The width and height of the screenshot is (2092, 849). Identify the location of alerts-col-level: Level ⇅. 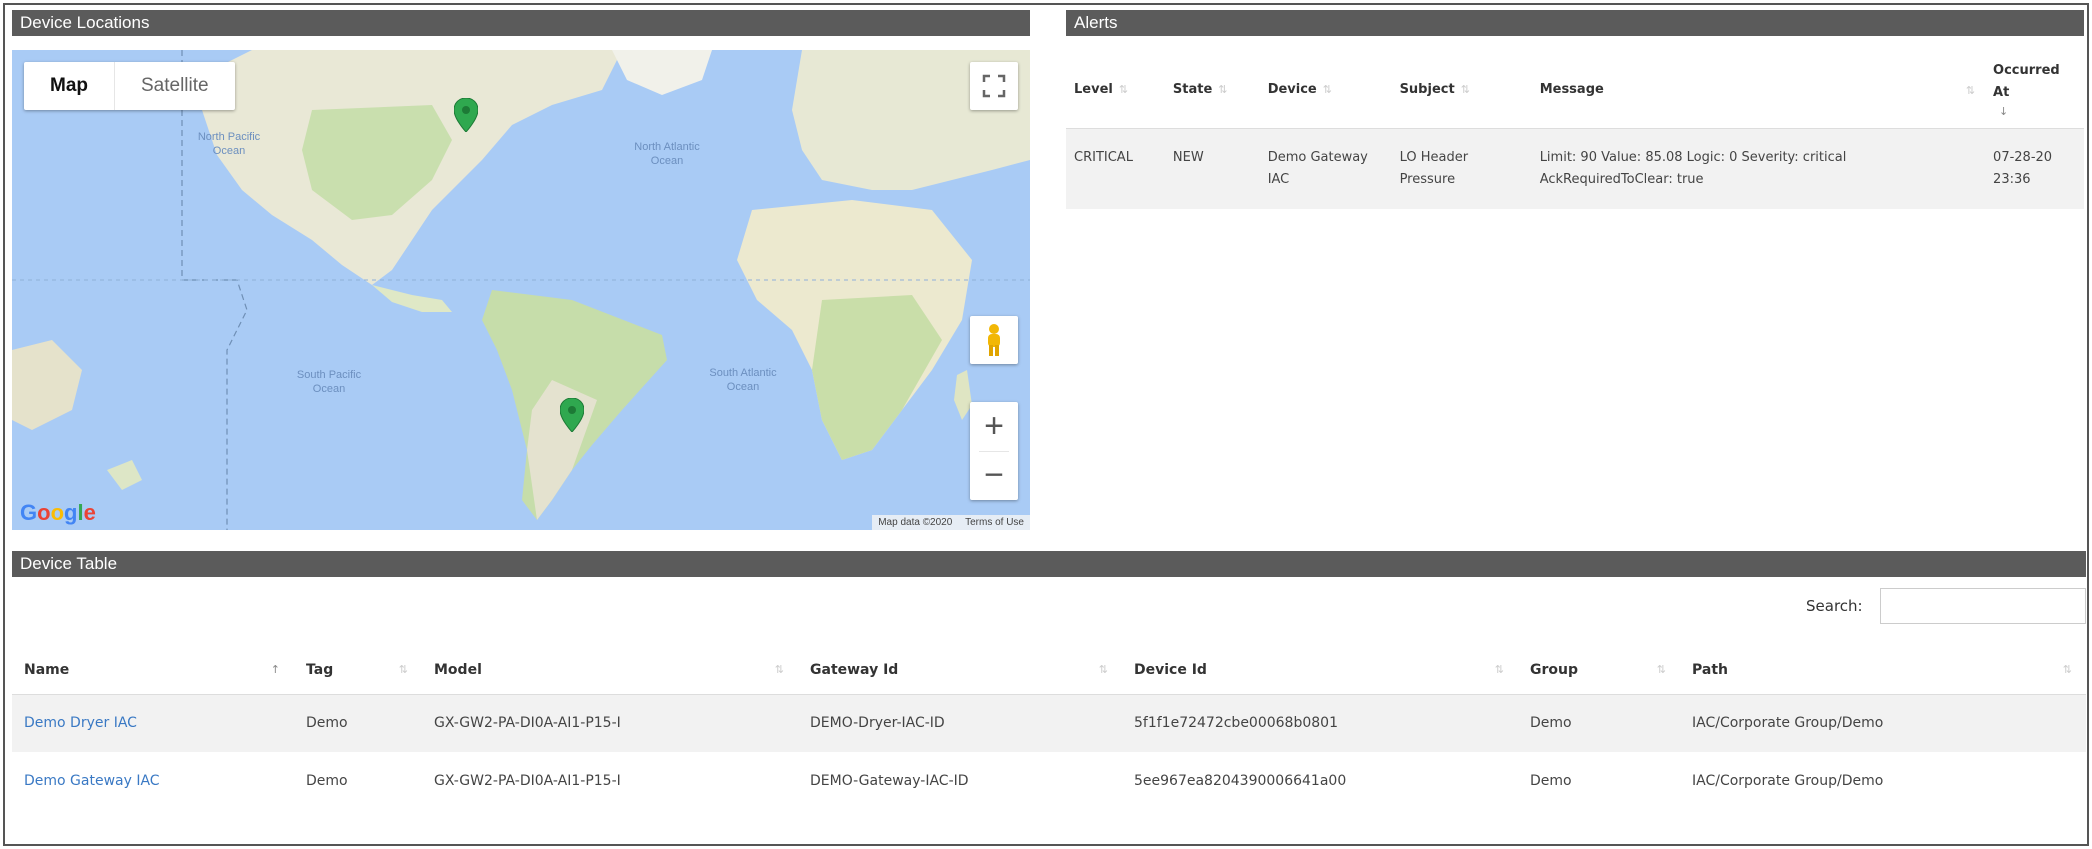
(1115, 90).